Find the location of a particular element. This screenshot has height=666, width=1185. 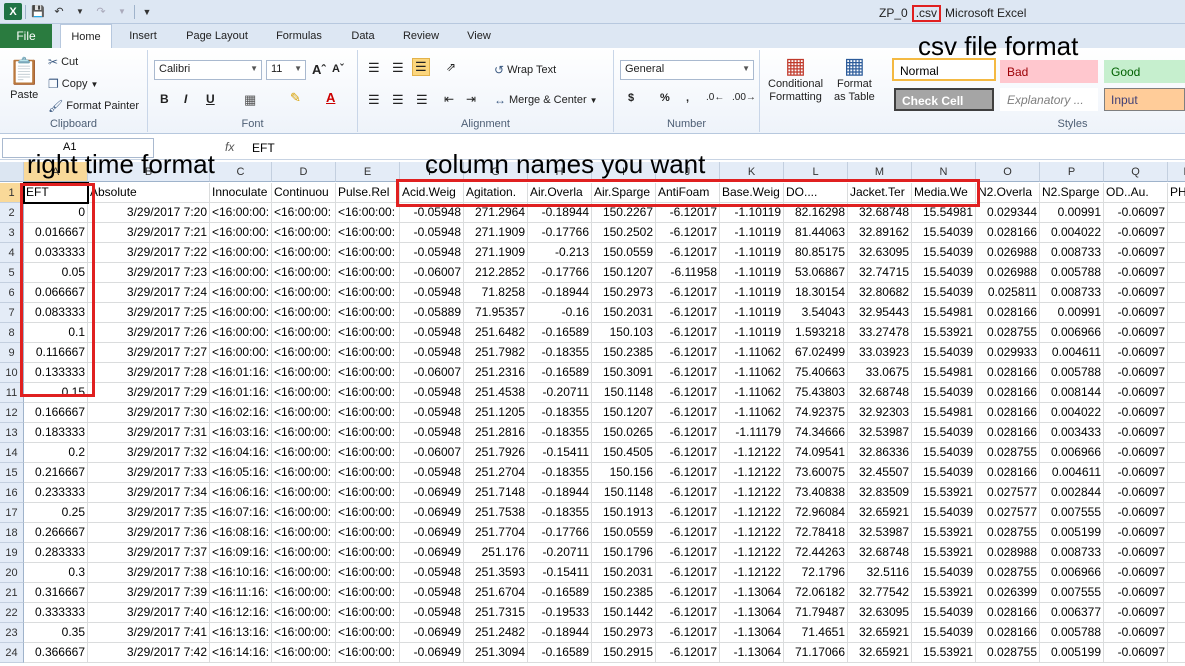

row-header: 4 is located at coordinates (12, 253).